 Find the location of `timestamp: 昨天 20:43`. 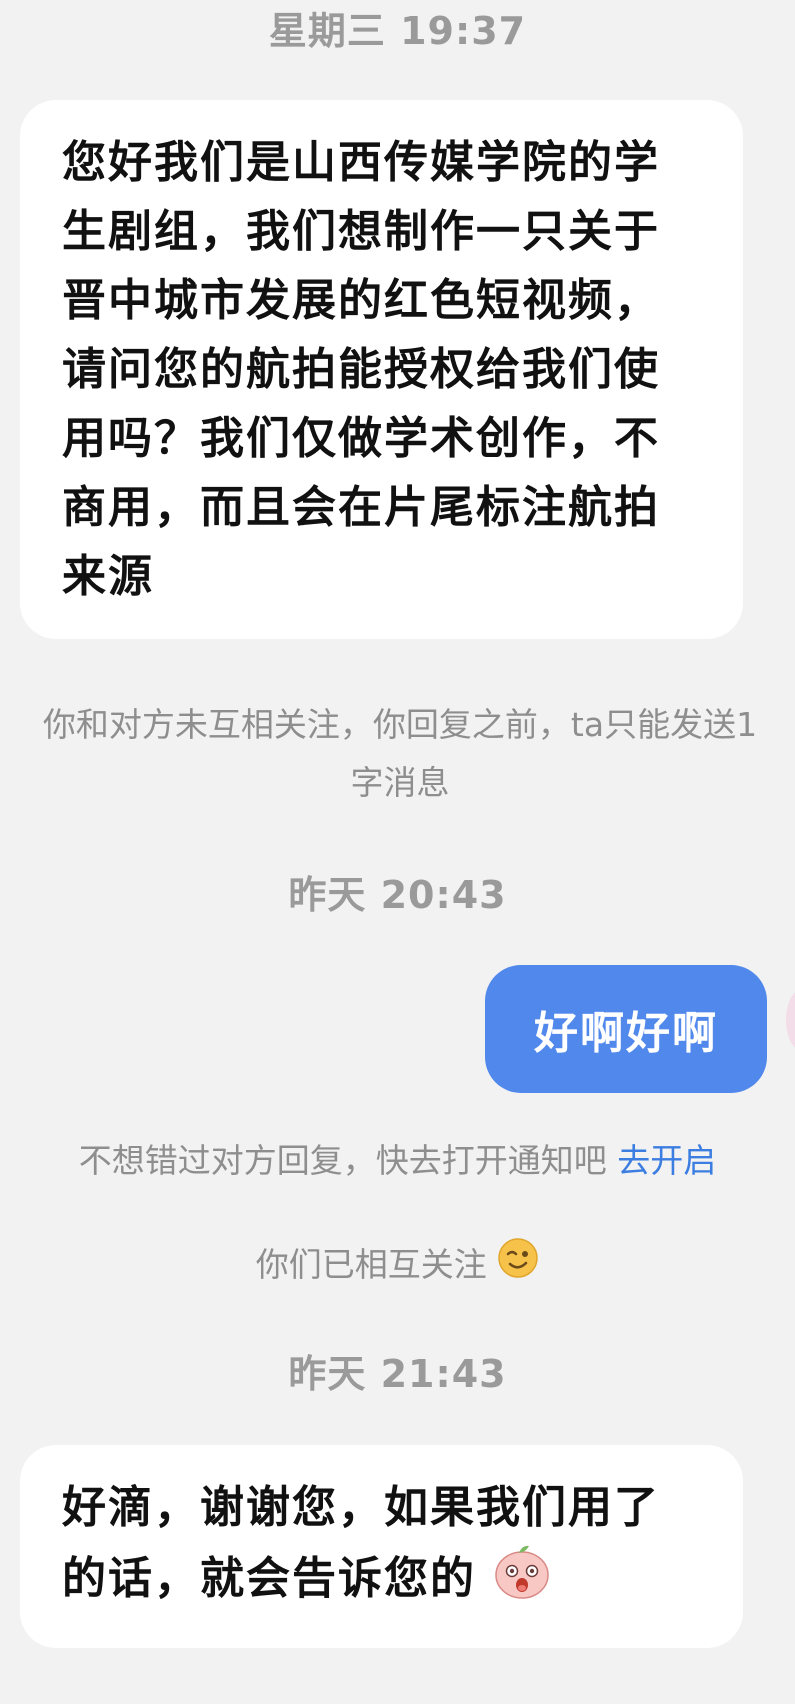

timestamp: 昨天 20:43 is located at coordinates (397, 895).